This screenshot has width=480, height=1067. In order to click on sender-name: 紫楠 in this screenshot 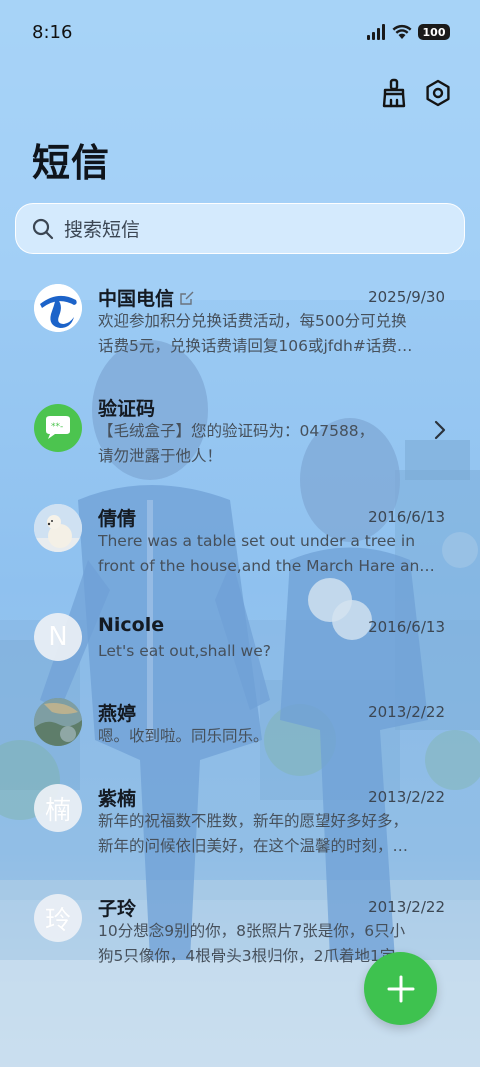, I will do `click(117, 799)`.